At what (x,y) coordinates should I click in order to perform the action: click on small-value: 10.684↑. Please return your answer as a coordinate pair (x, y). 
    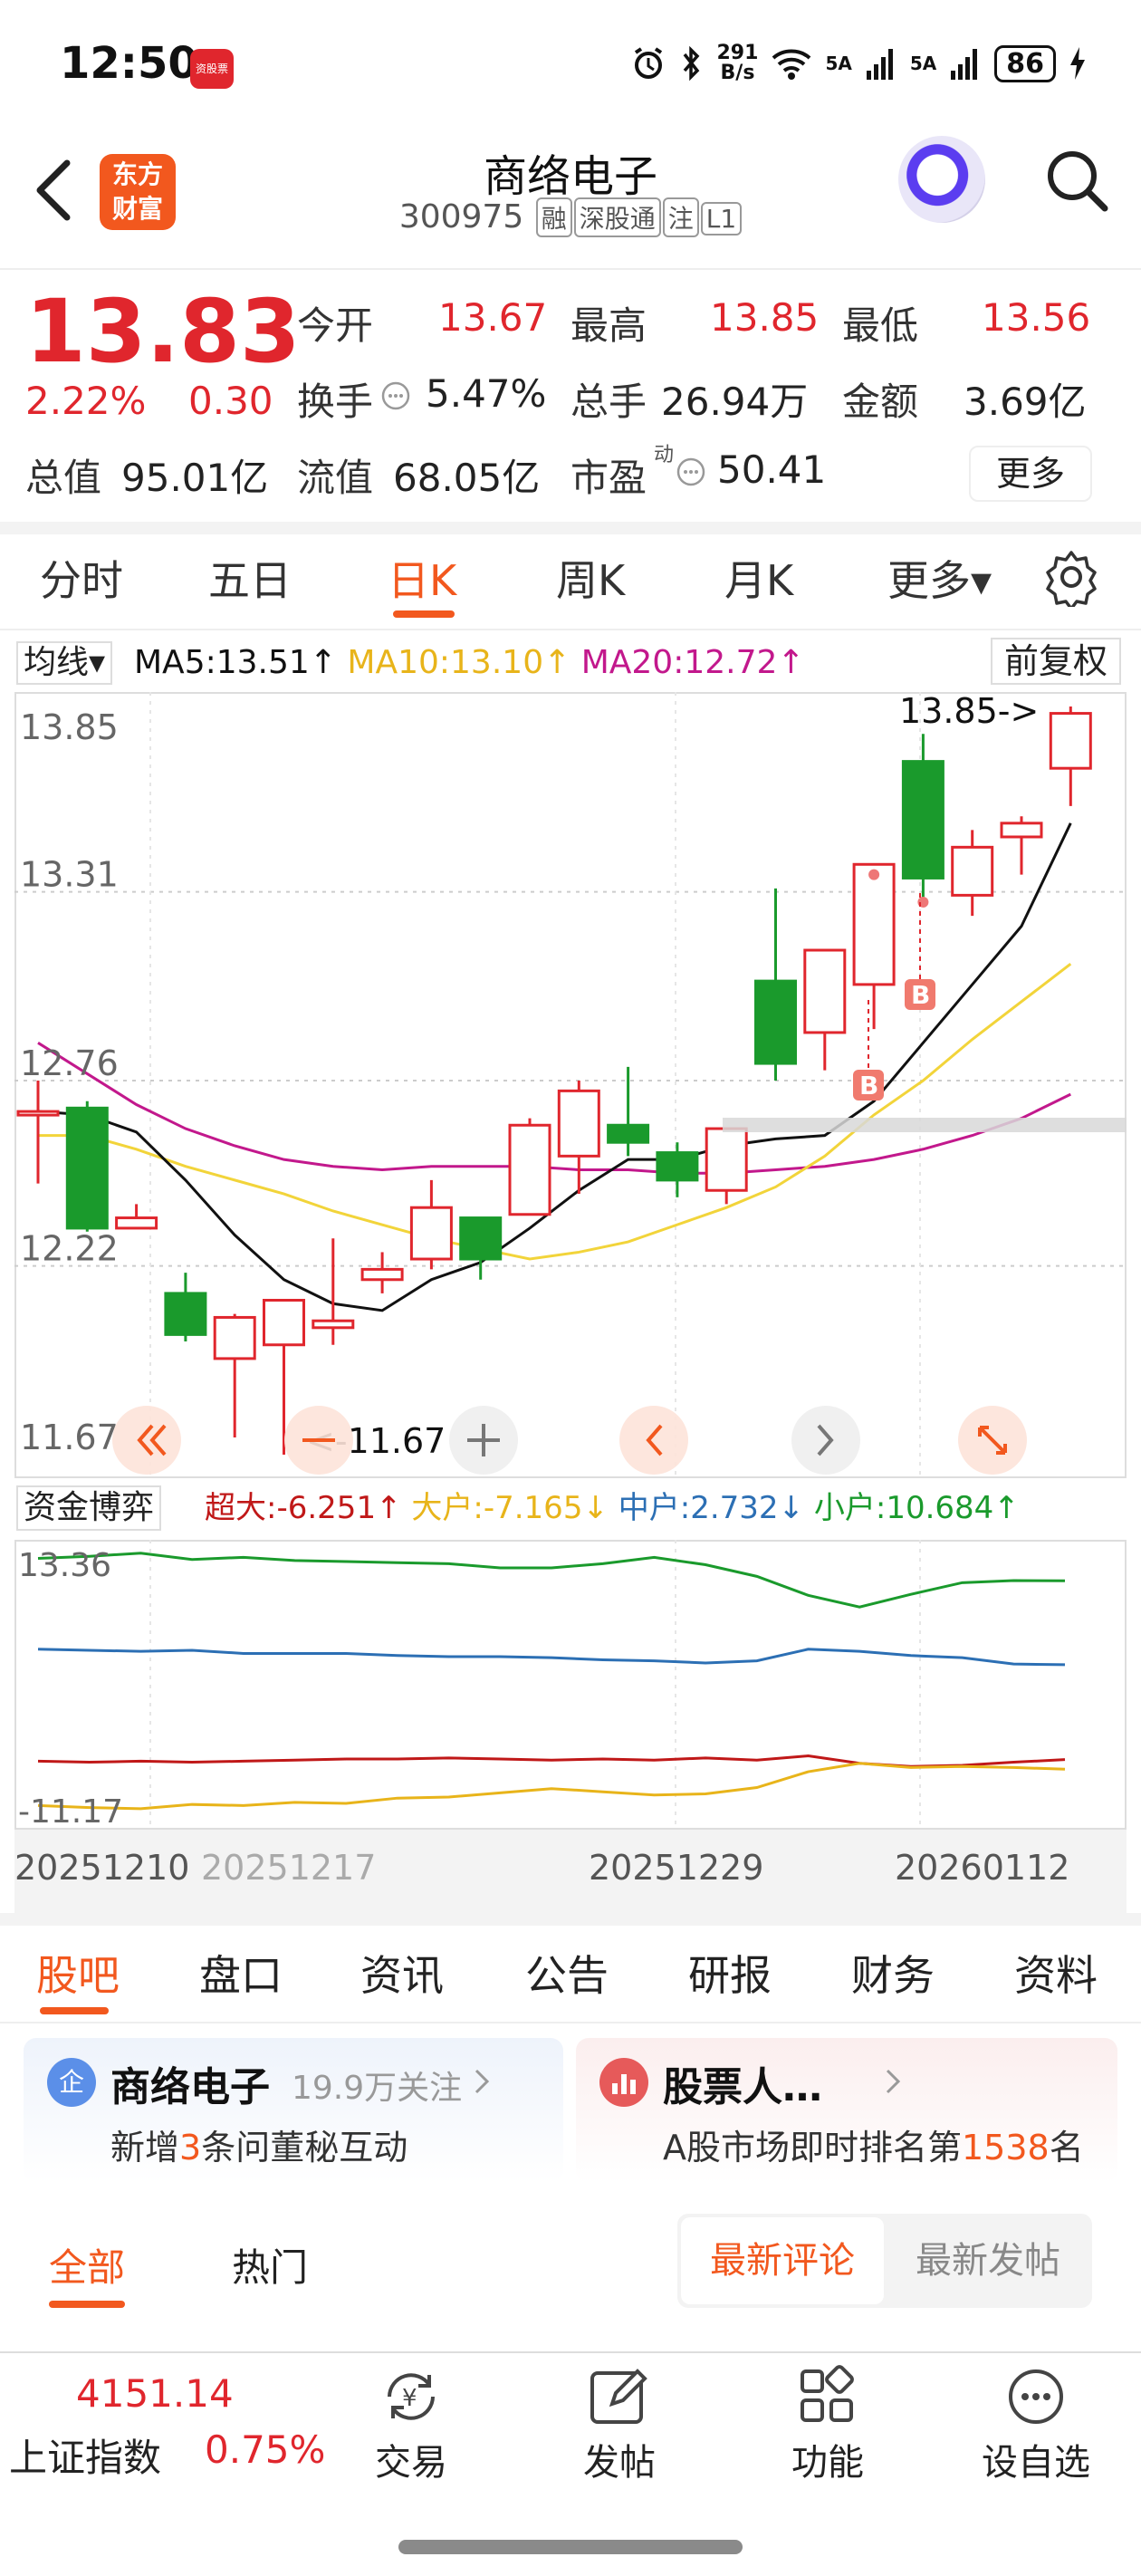
    Looking at the image, I should click on (953, 1508).